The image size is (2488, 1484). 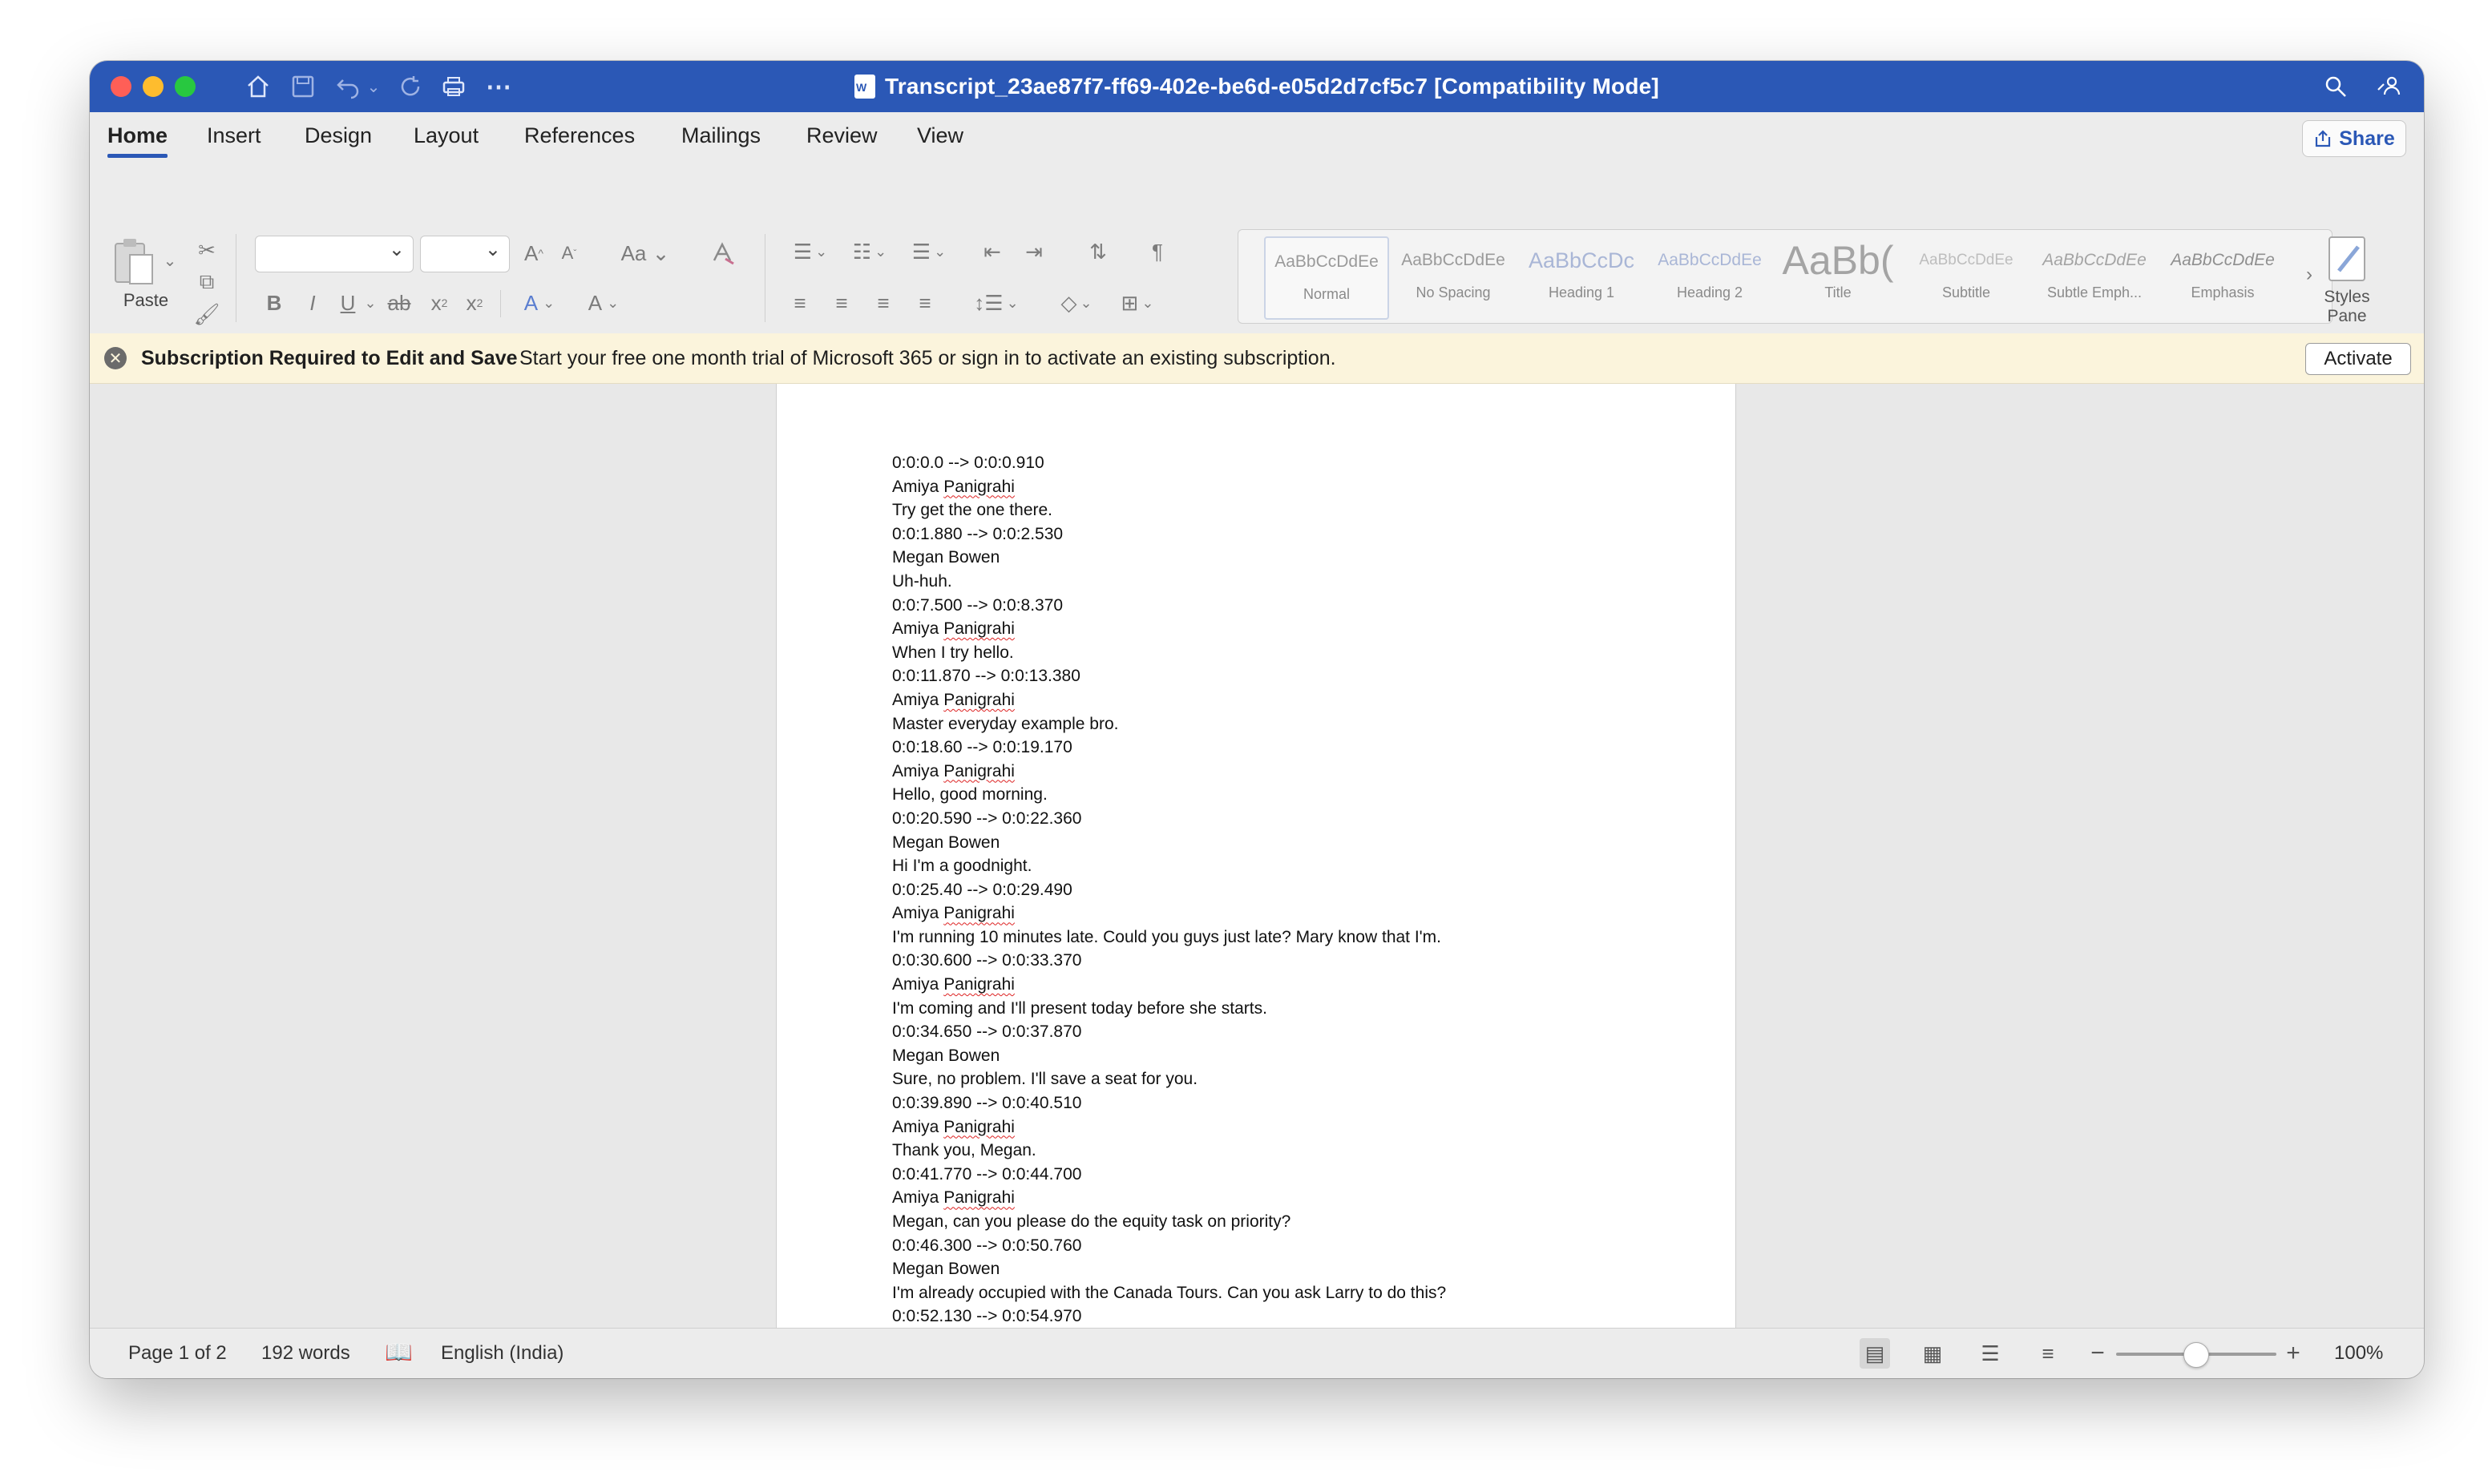 What do you see at coordinates (1581, 277) in the screenshot?
I see `style-heading-1: AaBbCcDc Heading 1` at bounding box center [1581, 277].